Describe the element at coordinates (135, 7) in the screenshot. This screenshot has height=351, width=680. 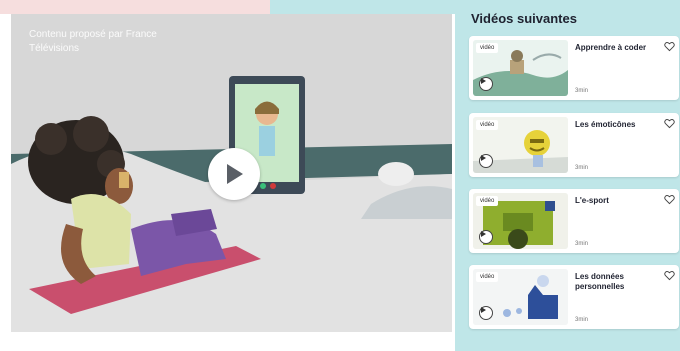
I see `top-strip-left` at that location.